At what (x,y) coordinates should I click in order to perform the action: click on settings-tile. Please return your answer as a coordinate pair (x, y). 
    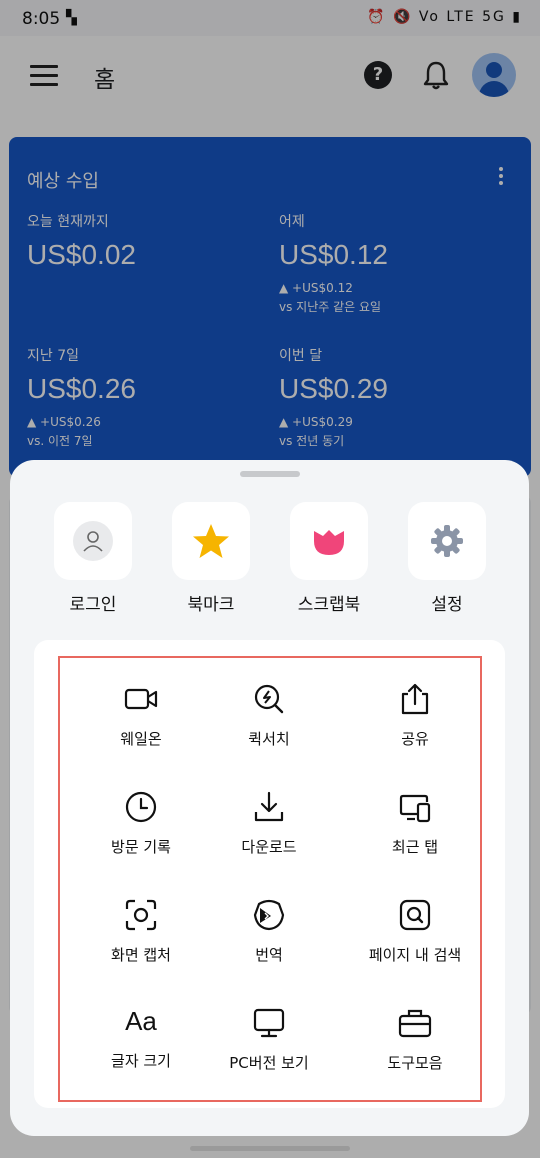
    Looking at the image, I should click on (447, 541).